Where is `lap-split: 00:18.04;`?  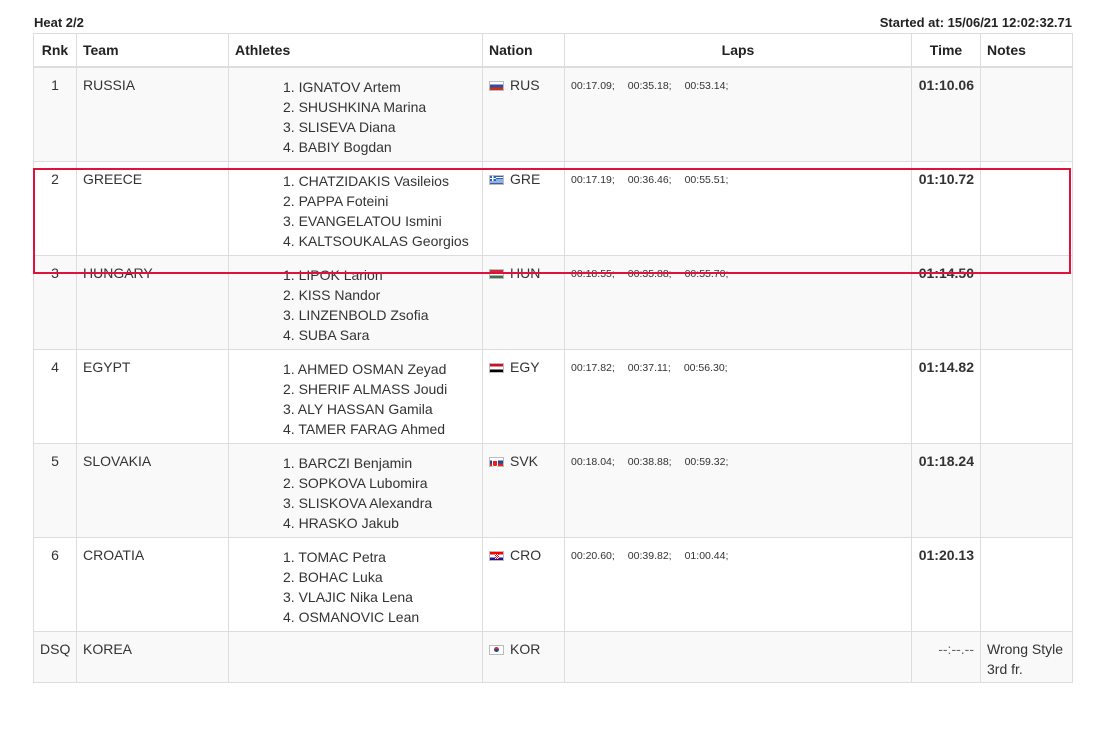 lap-split: 00:18.04; is located at coordinates (593, 461).